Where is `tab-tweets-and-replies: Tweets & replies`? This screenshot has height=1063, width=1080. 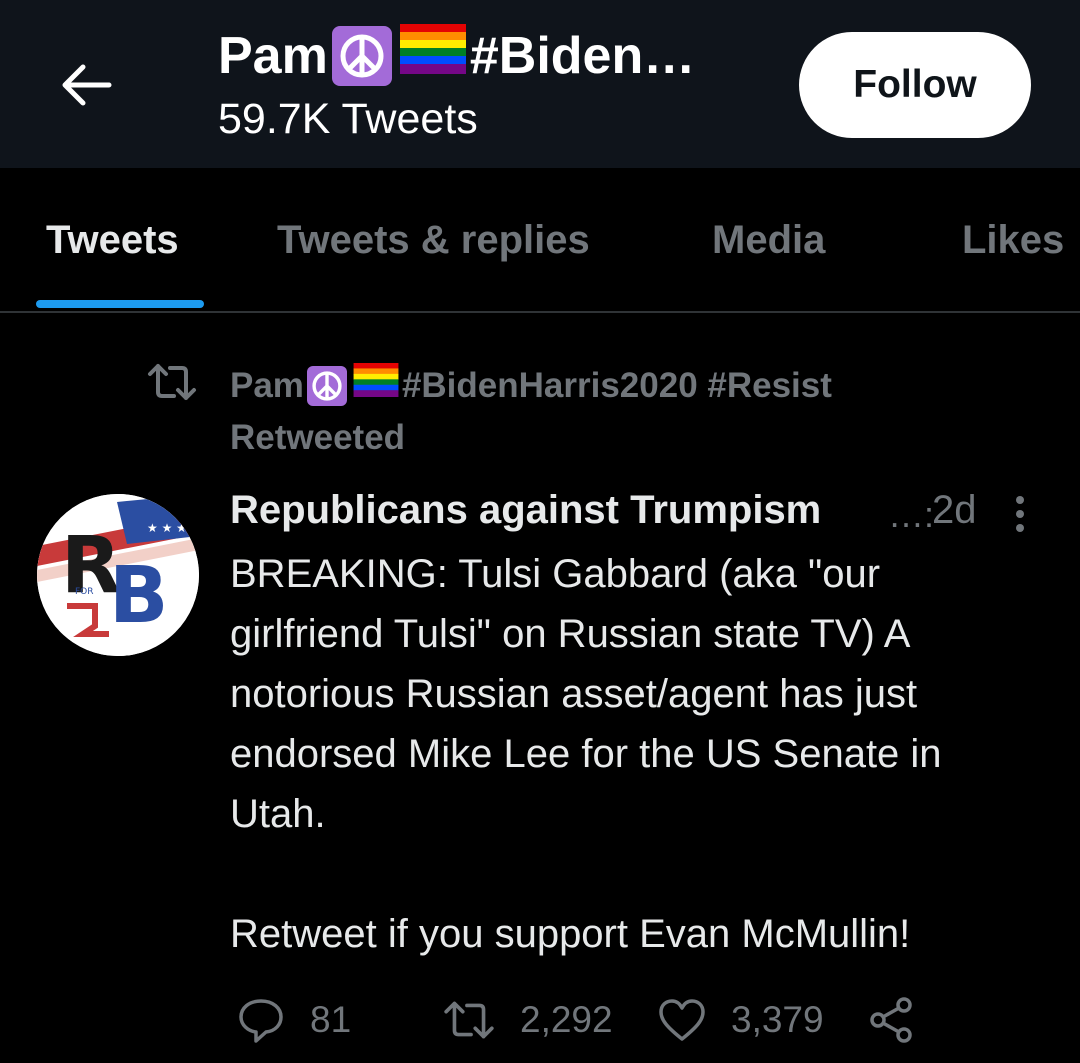
tab-tweets-and-replies: Tweets & replies is located at coordinates (433, 243).